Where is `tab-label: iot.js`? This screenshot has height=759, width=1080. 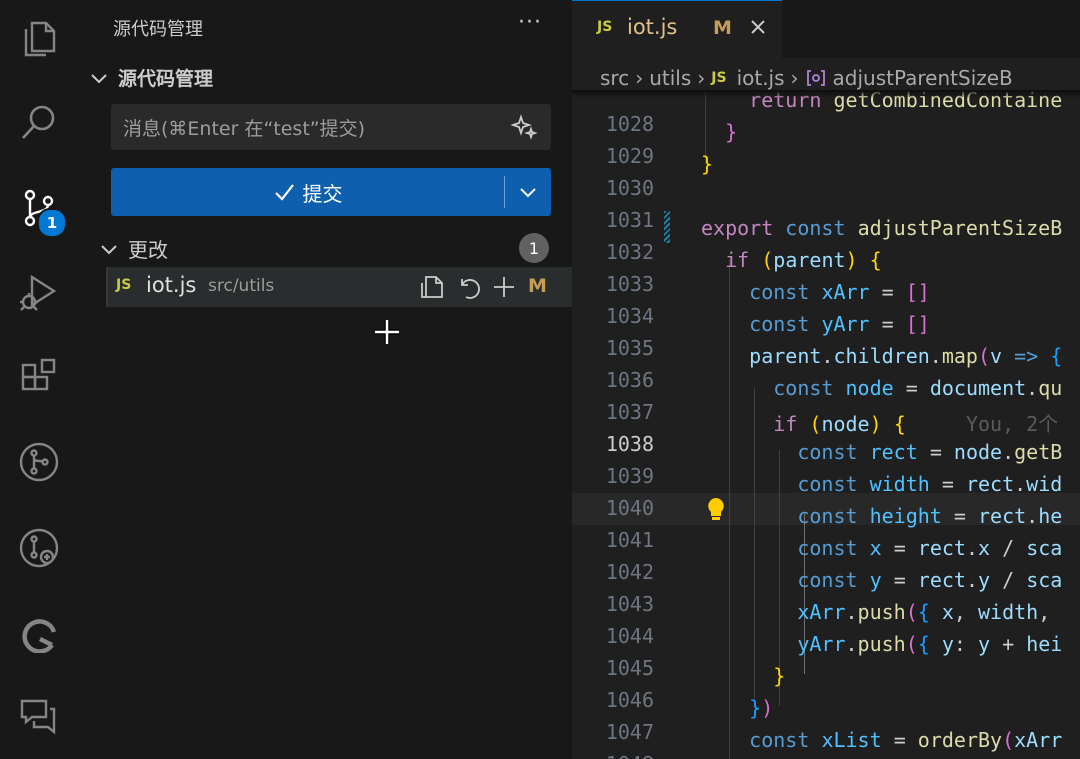 tab-label: iot.js is located at coordinates (652, 27).